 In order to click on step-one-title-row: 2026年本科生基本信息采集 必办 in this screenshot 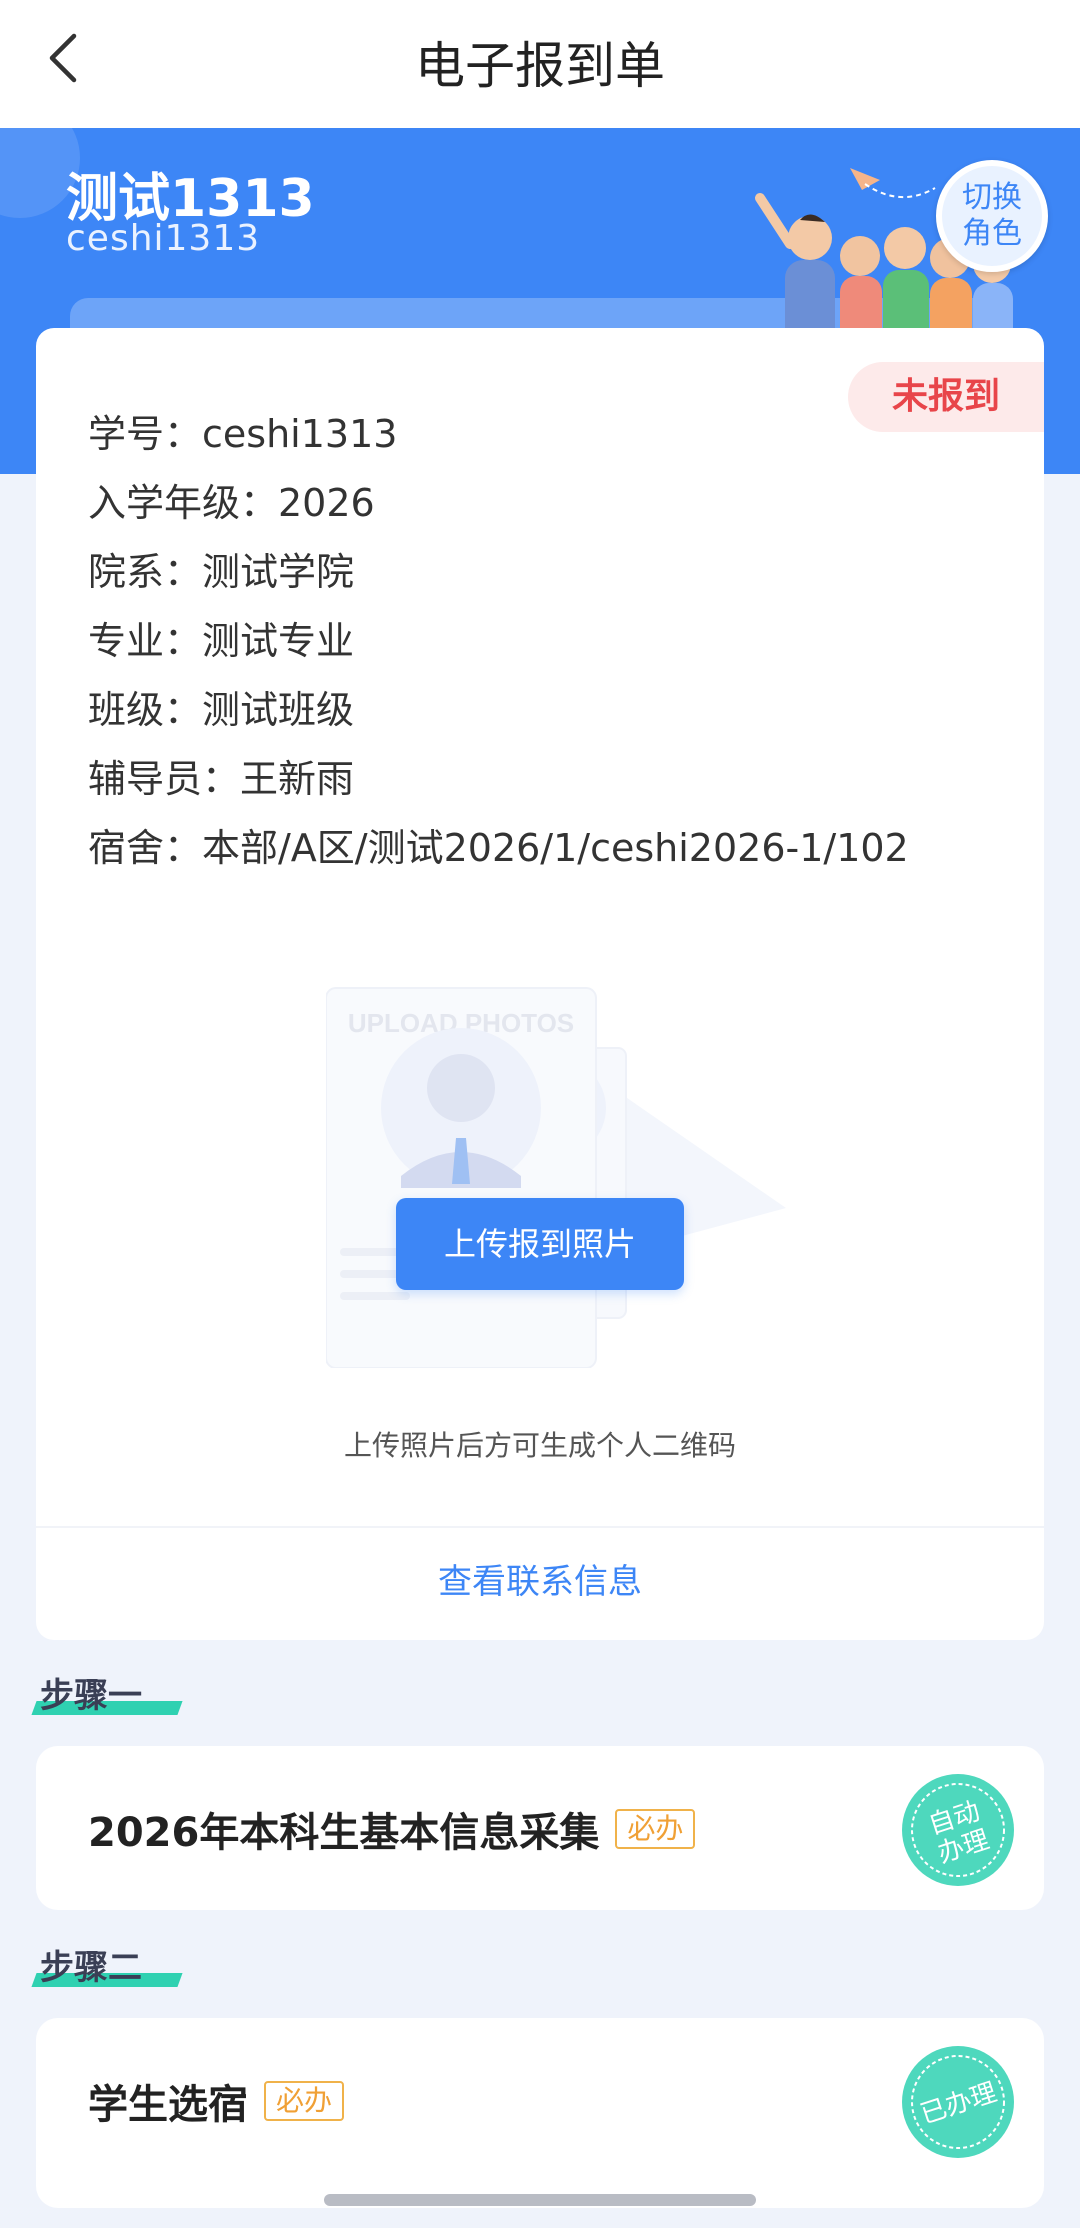, I will do `click(392, 1829)`.